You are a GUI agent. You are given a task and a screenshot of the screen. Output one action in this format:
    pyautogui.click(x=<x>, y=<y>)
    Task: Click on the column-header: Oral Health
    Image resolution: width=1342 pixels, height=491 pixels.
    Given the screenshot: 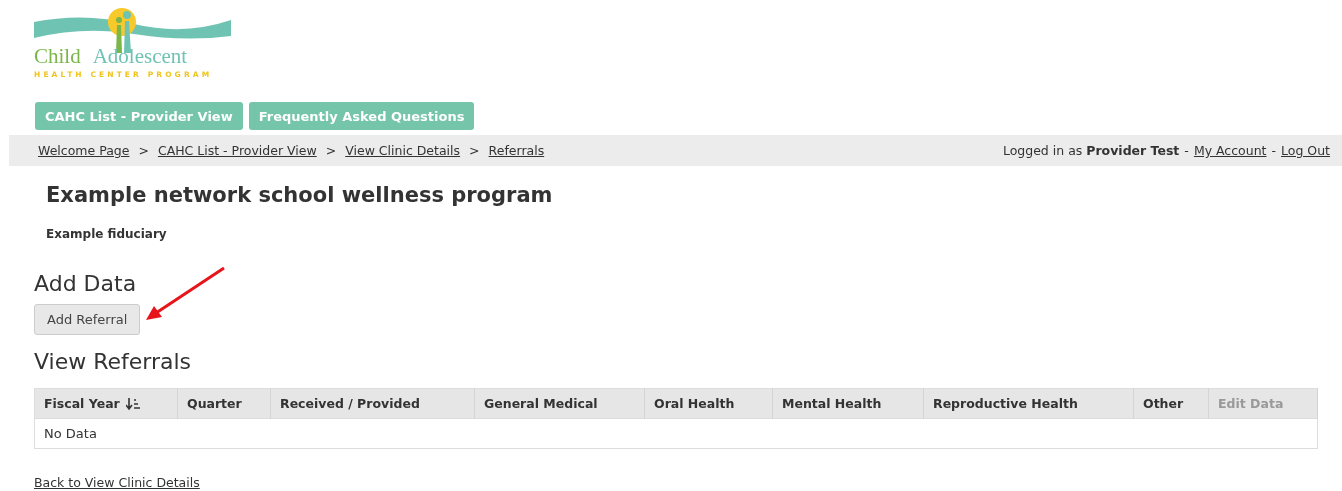 What is the action you would take?
    pyautogui.click(x=708, y=403)
    